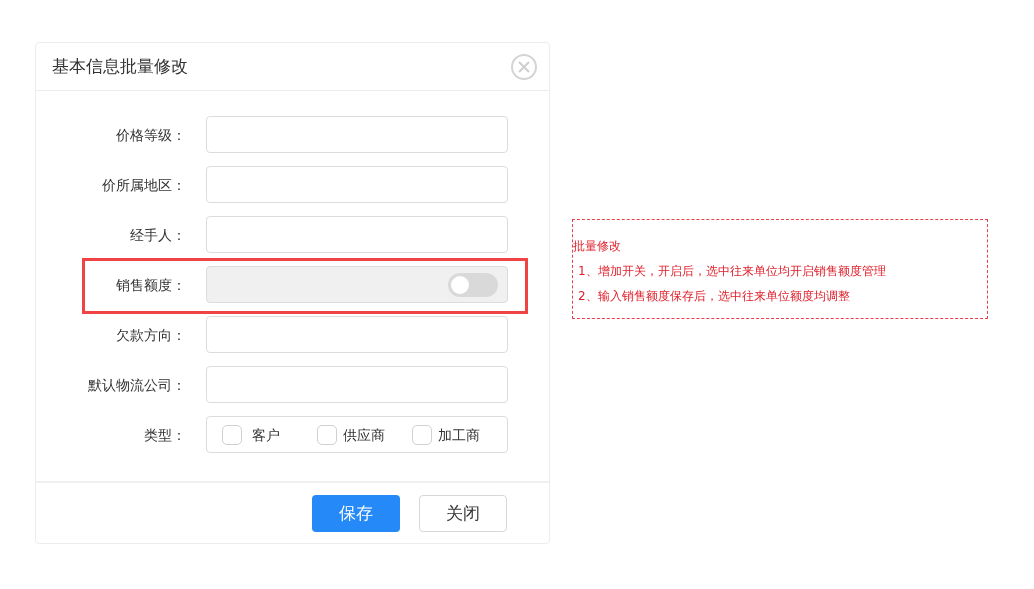  I want to click on field-label: 经手人：, so click(157, 235).